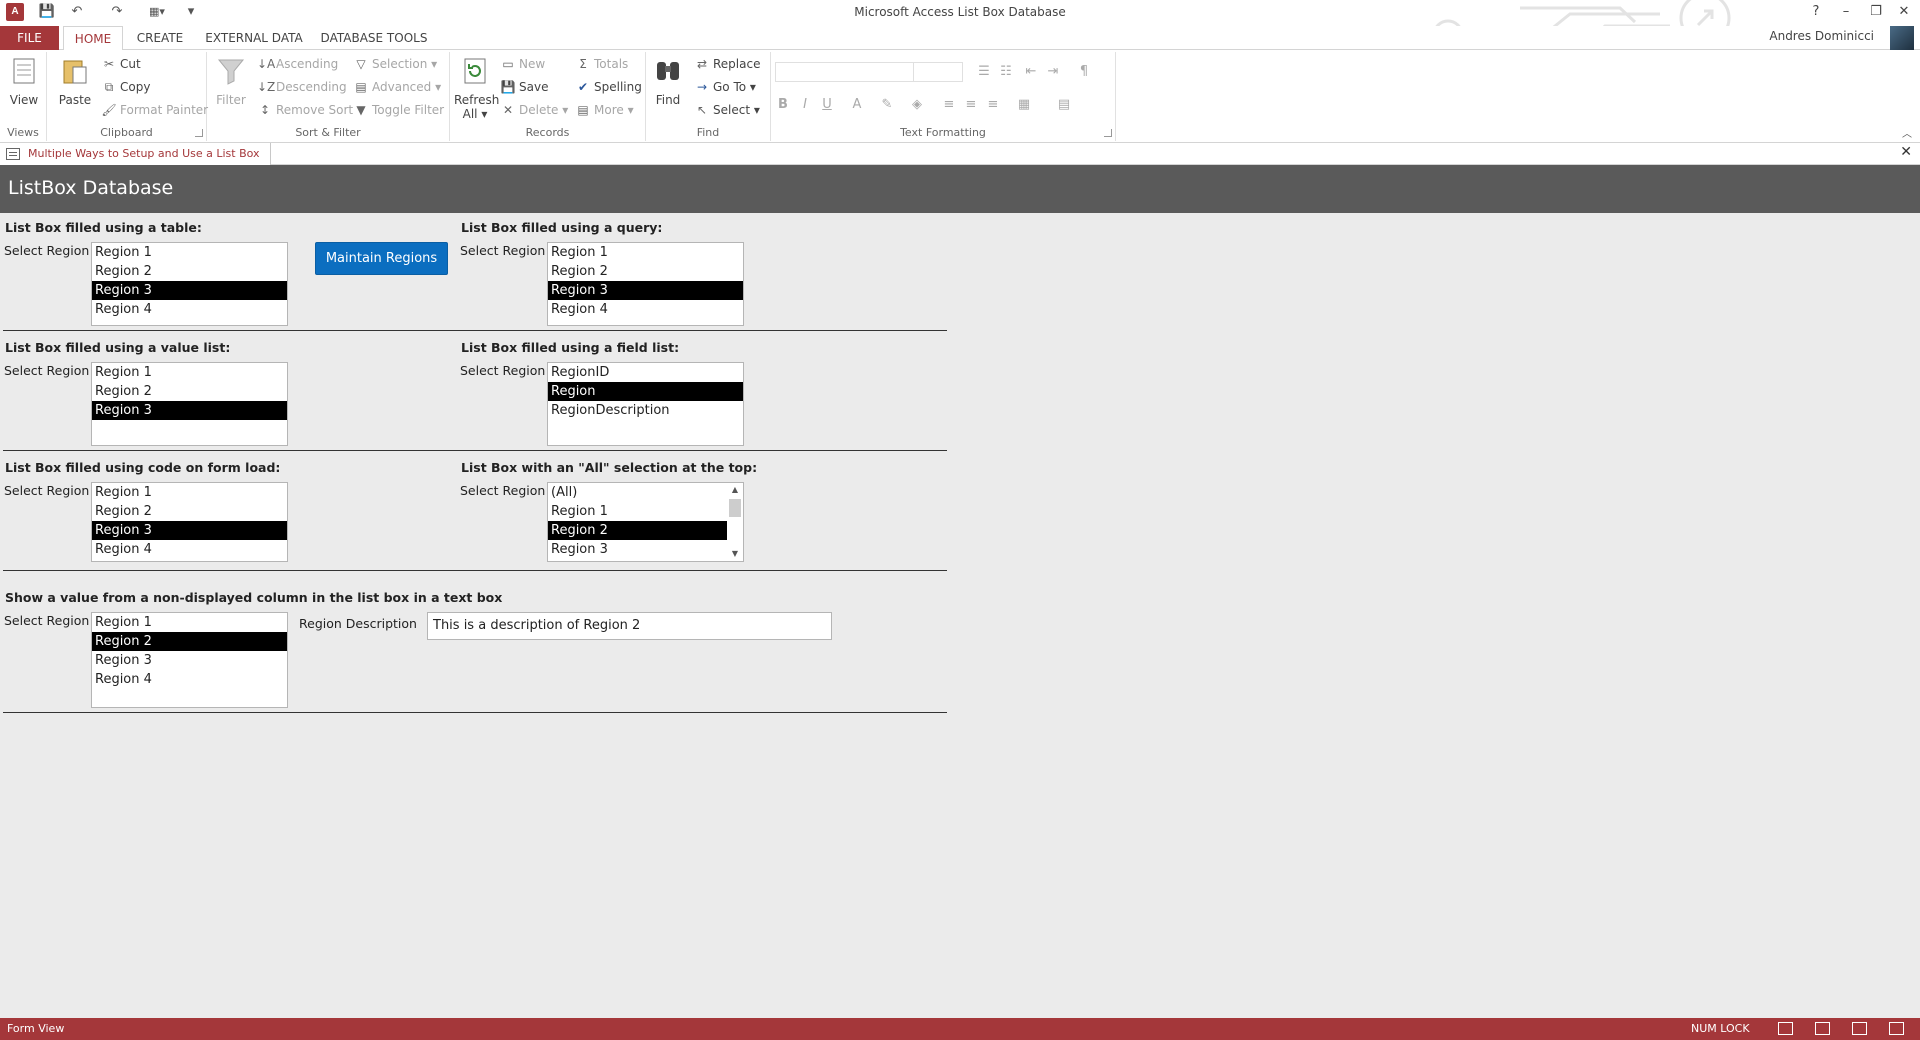 Image resolution: width=1920 pixels, height=1040 pixels. Describe the element at coordinates (1108, 133) in the screenshot. I see `text-formatting-launcher-icon` at that location.